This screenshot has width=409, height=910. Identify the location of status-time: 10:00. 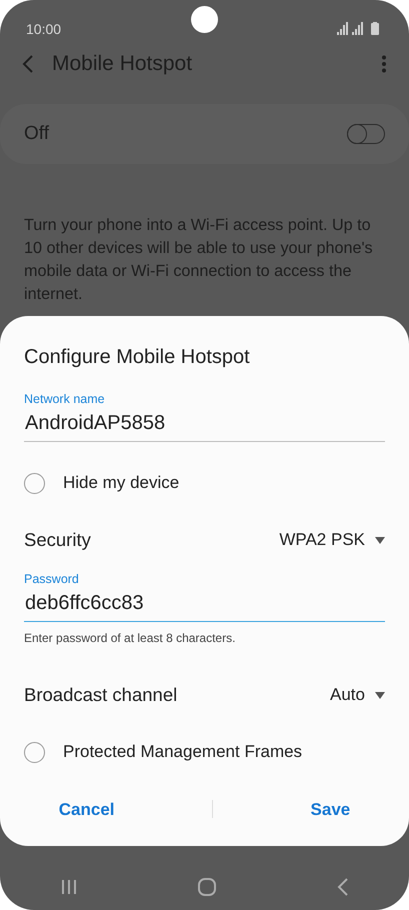
(44, 29).